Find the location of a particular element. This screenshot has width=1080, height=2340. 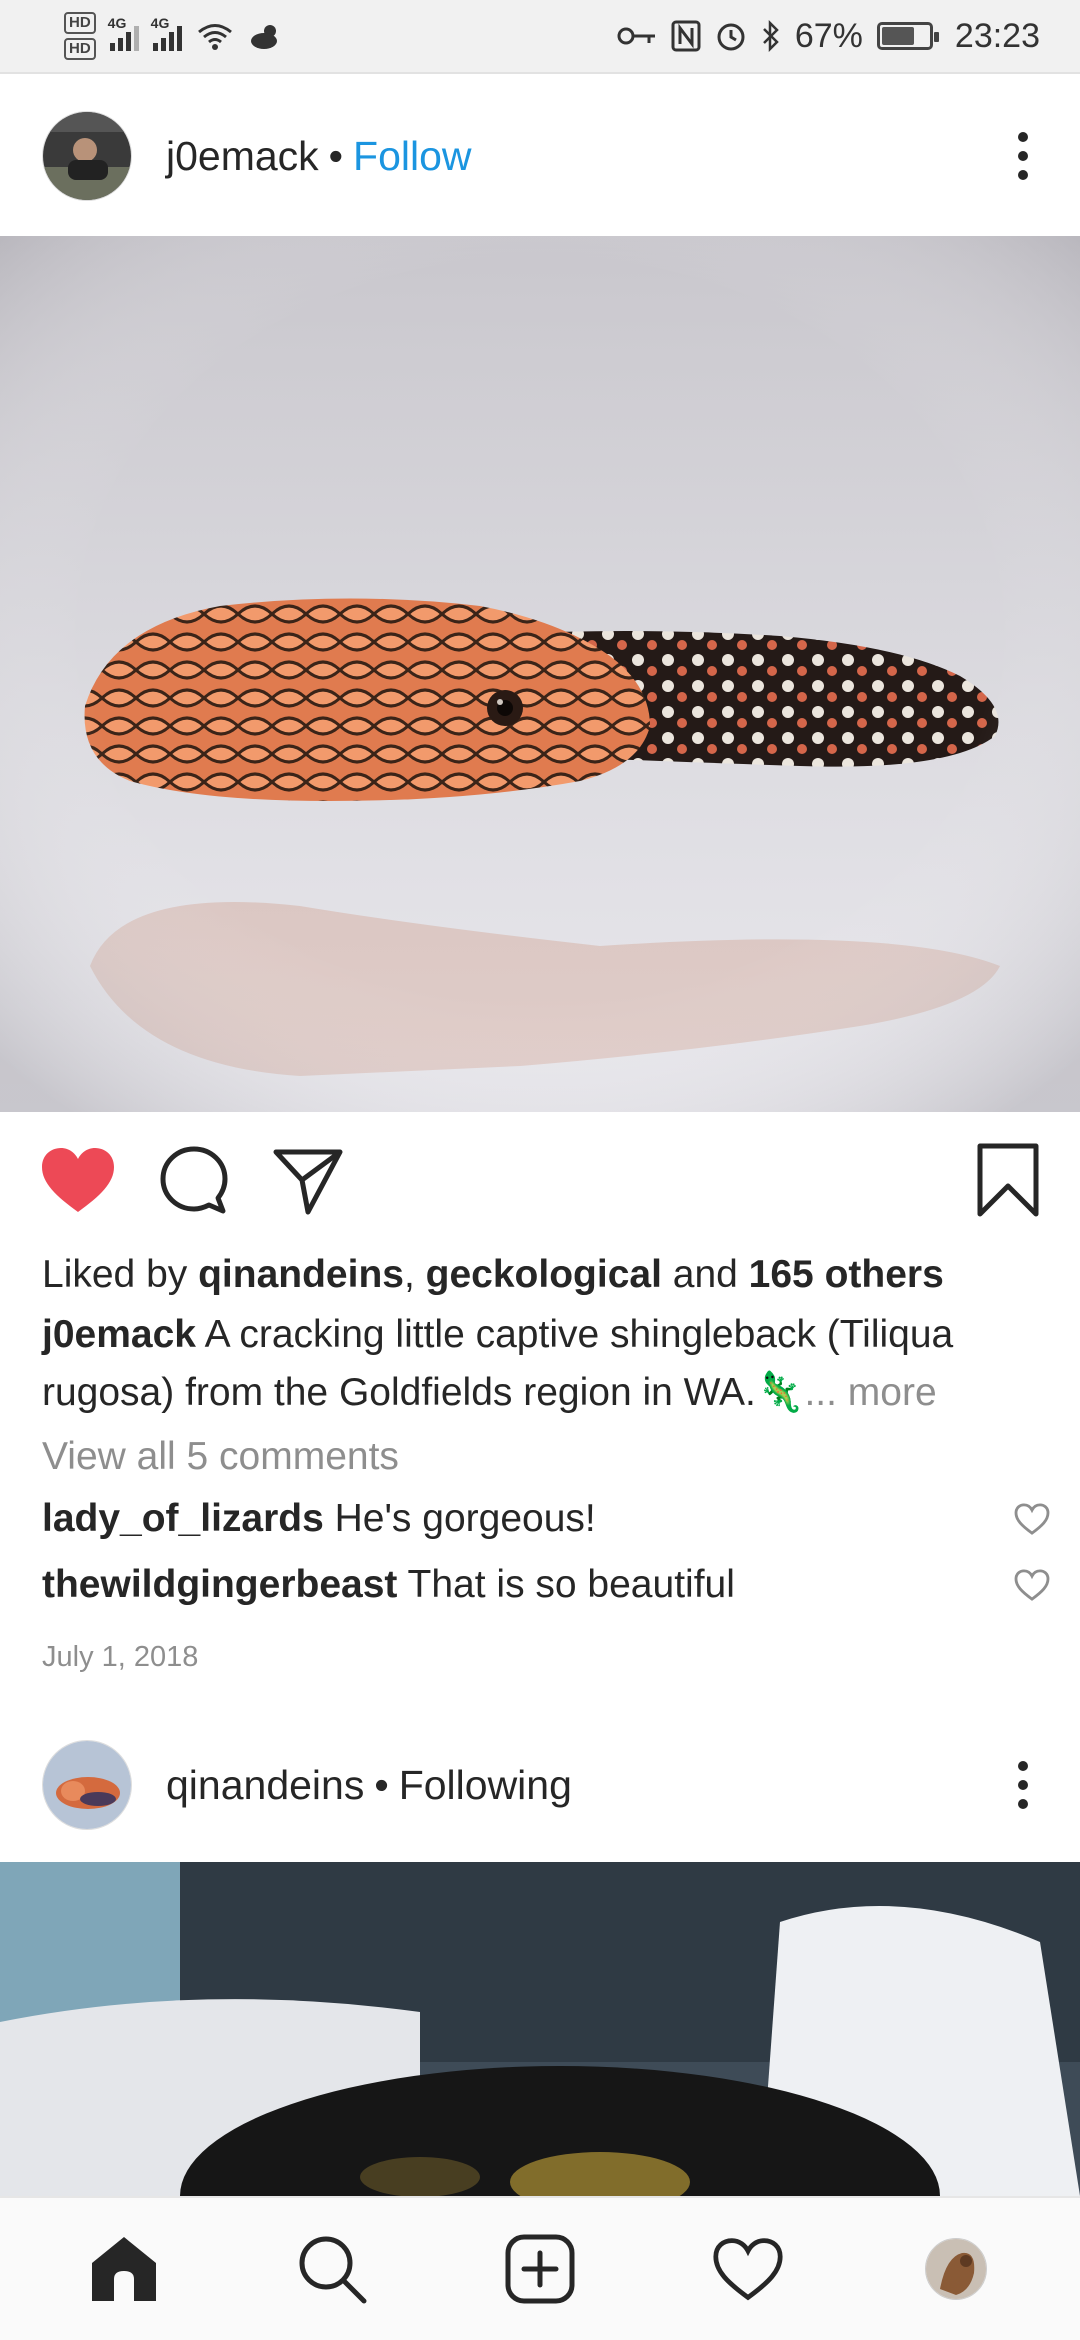

nav-search is located at coordinates (332, 2269).